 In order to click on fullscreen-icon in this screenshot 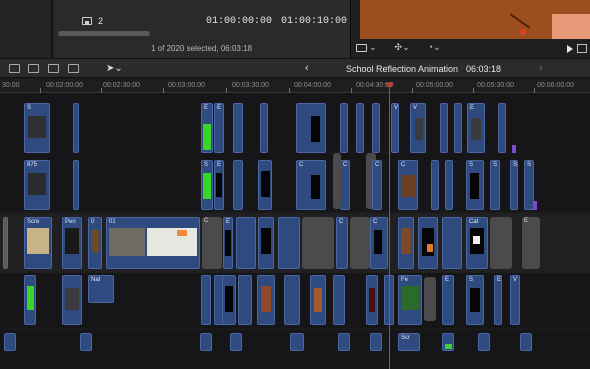, I will do `click(582, 48)`.